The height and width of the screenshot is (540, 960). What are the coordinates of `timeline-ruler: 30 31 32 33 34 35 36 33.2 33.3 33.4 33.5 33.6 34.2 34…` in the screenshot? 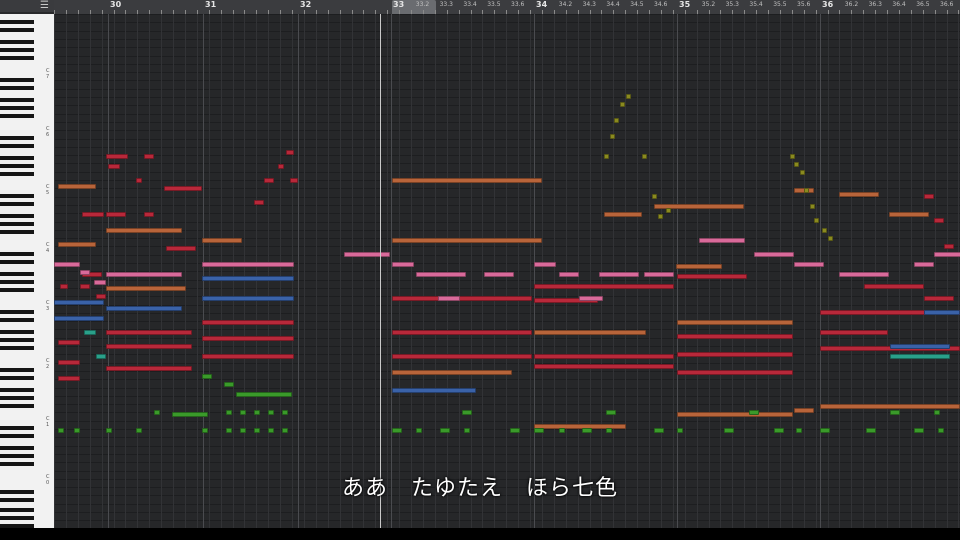 It's located at (507, 7).